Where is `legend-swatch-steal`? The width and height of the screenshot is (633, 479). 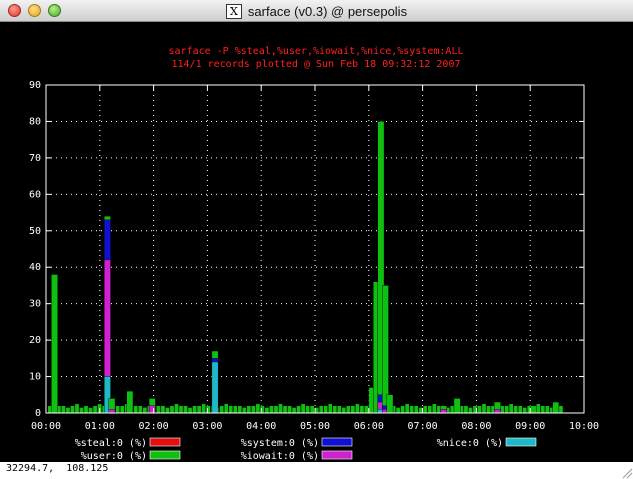 legend-swatch-steal is located at coordinates (165, 442).